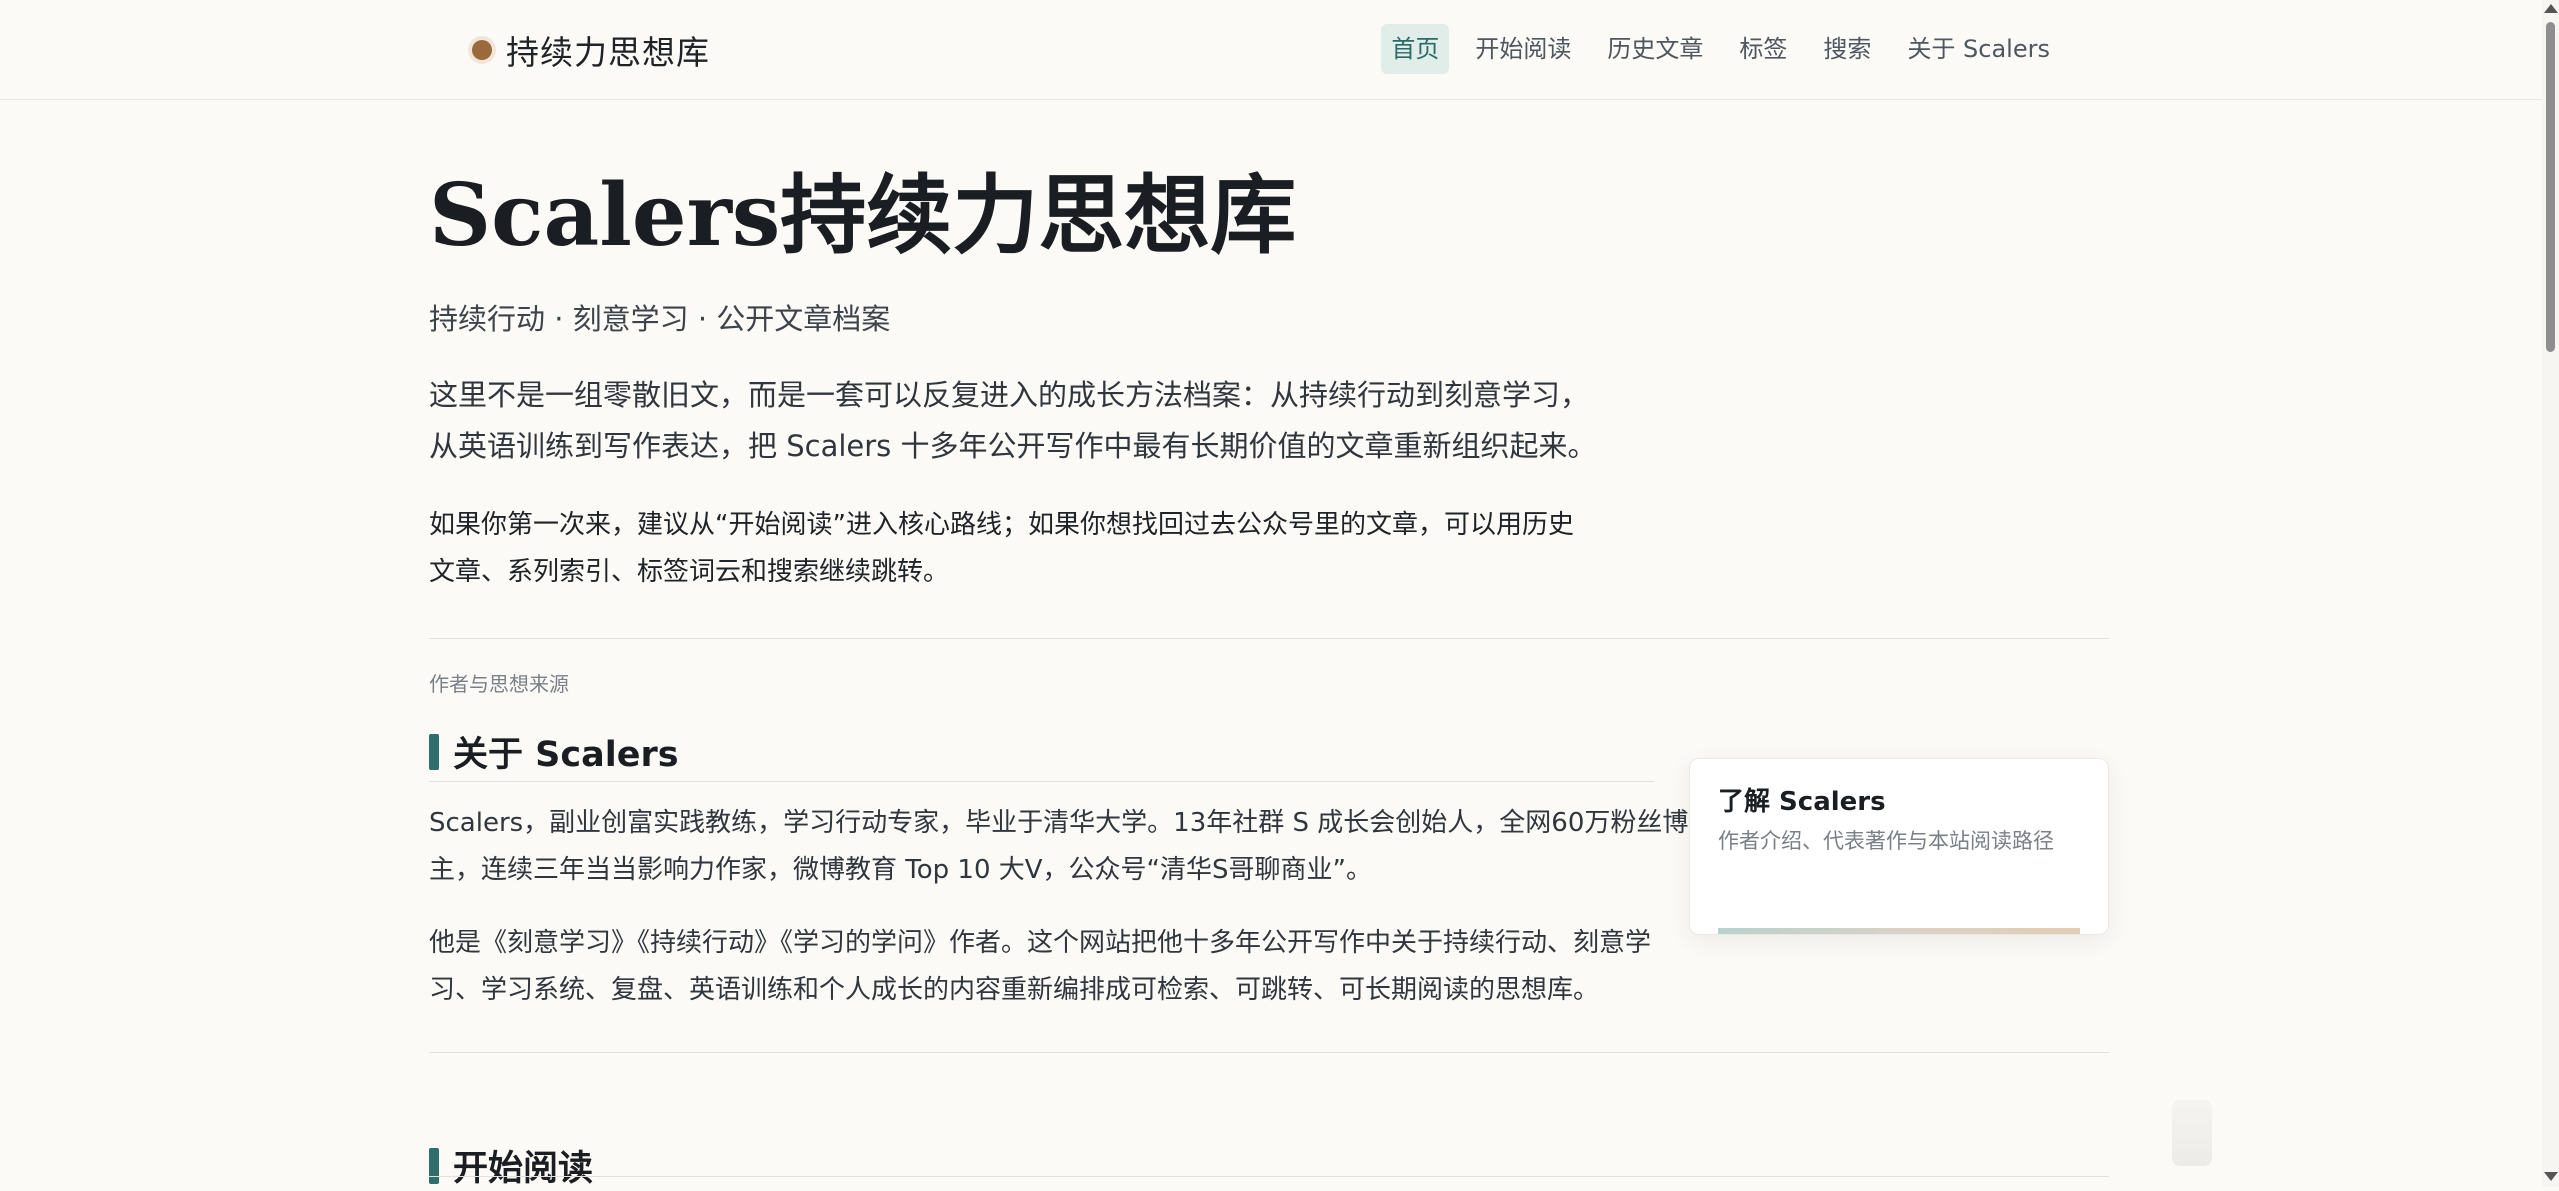  What do you see at coordinates (1899, 931) in the screenshot?
I see `card-accent-strip` at bounding box center [1899, 931].